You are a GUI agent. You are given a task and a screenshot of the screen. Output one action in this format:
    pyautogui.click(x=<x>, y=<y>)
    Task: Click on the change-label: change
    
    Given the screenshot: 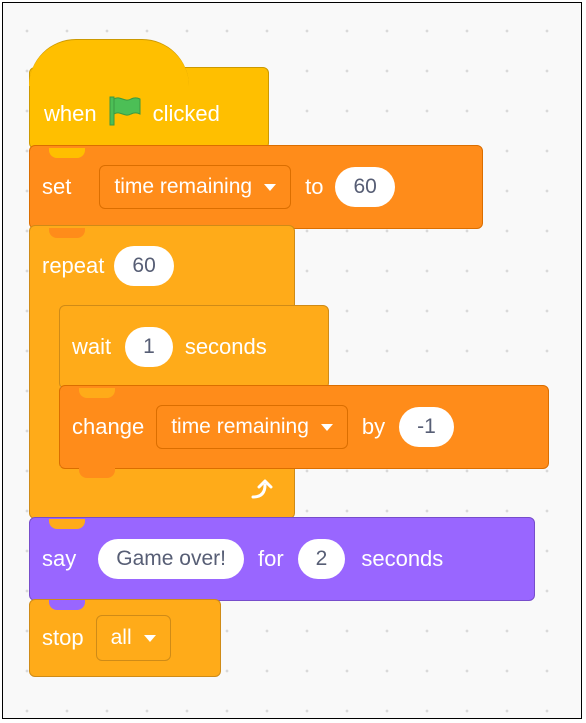 What is the action you would take?
    pyautogui.click(x=108, y=426)
    